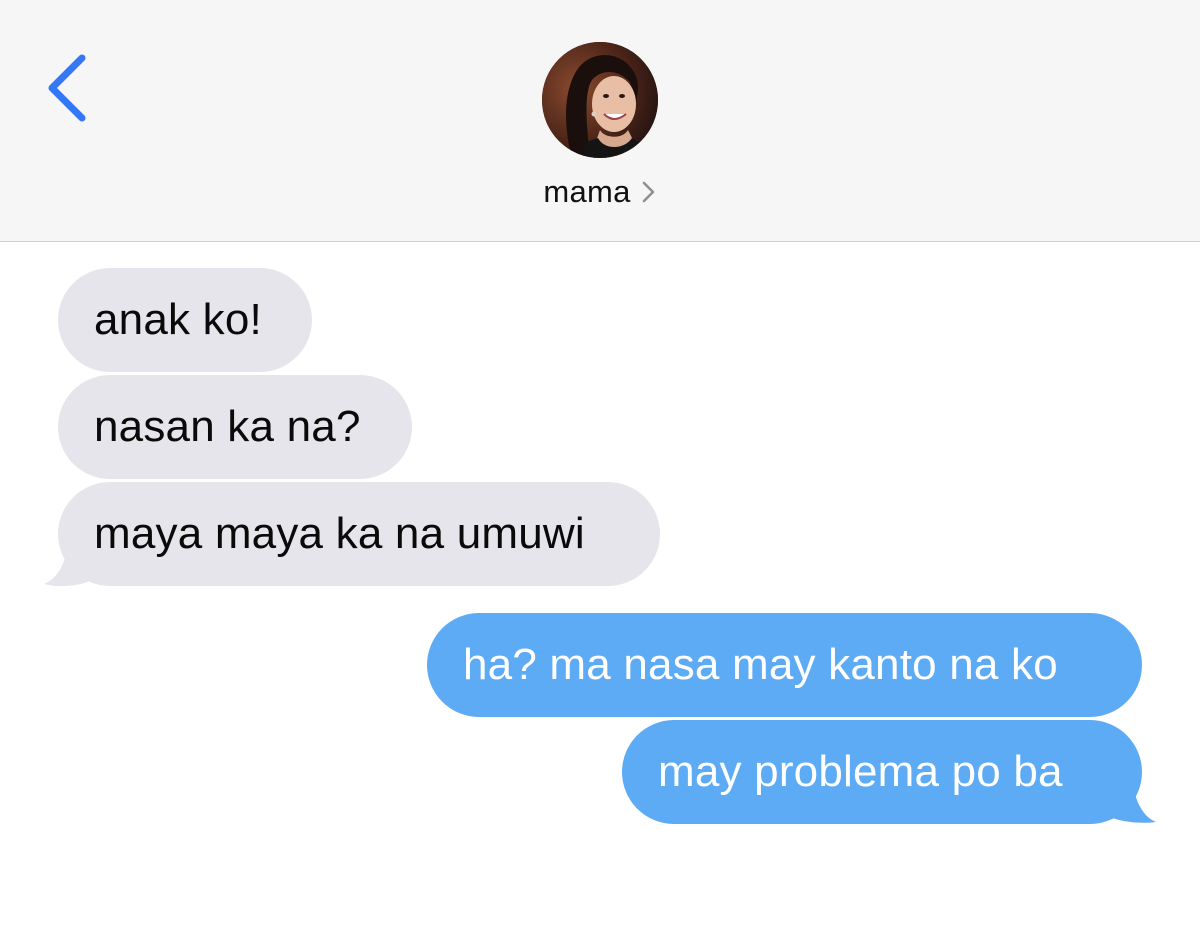  What do you see at coordinates (227, 426) in the screenshot?
I see `message-text: nasan ka na?` at bounding box center [227, 426].